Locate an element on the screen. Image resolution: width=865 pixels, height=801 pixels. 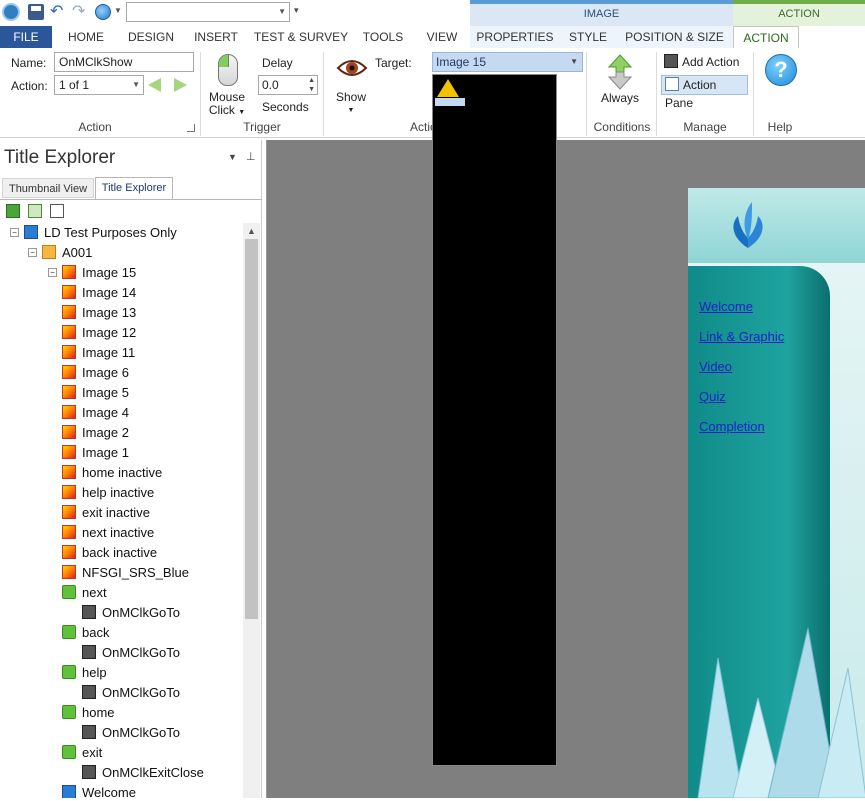
redo-icon: ↷ is located at coordinates (78, 12).